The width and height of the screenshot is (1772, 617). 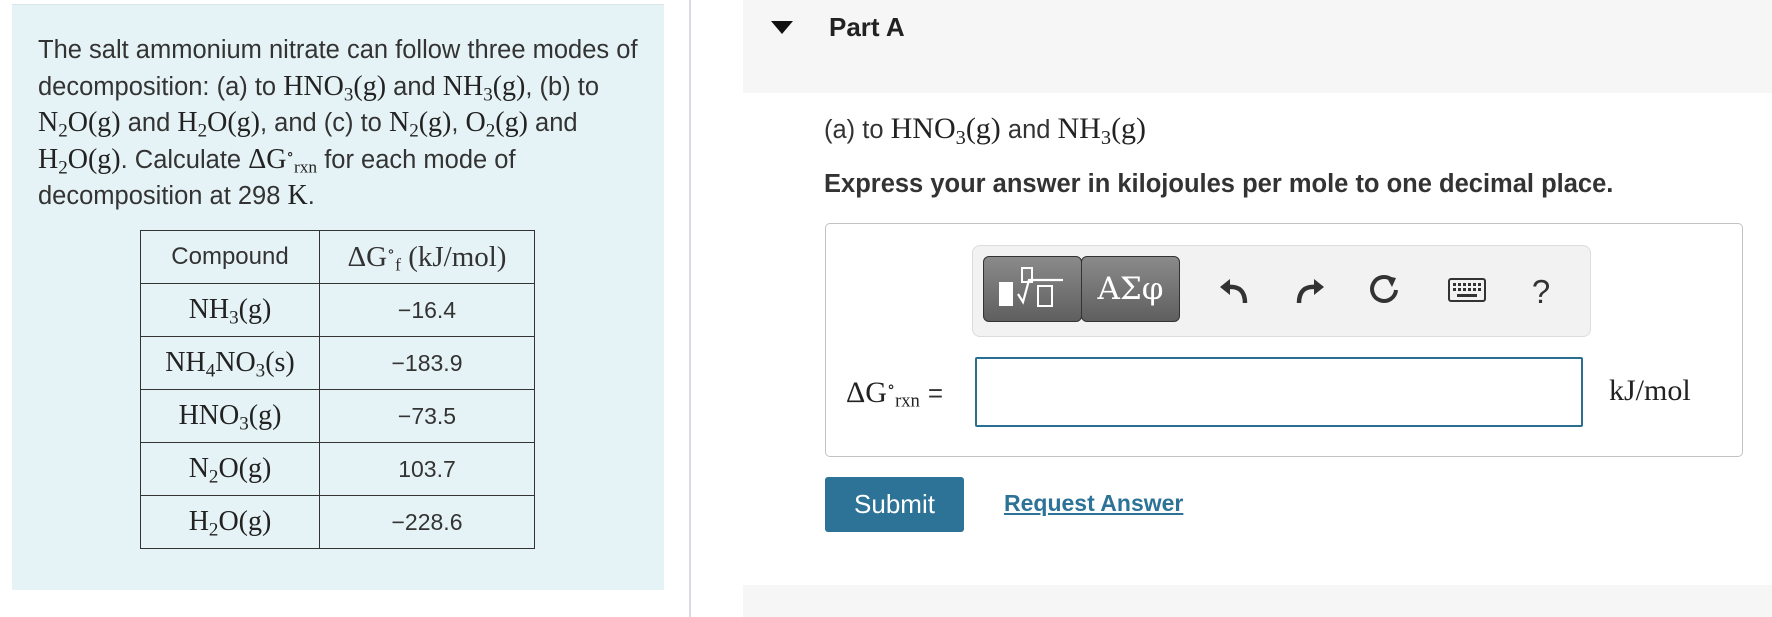 I want to click on table-row: H2O(g) −228.6, so click(x=337, y=522).